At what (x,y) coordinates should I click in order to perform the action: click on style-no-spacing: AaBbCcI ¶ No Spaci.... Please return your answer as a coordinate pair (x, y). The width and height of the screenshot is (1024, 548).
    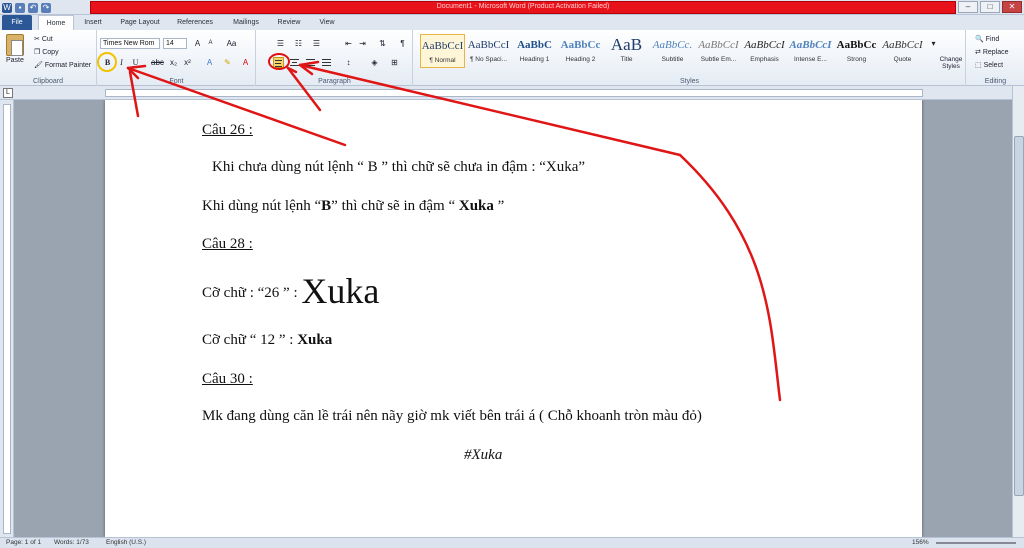
    Looking at the image, I should click on (488, 51).